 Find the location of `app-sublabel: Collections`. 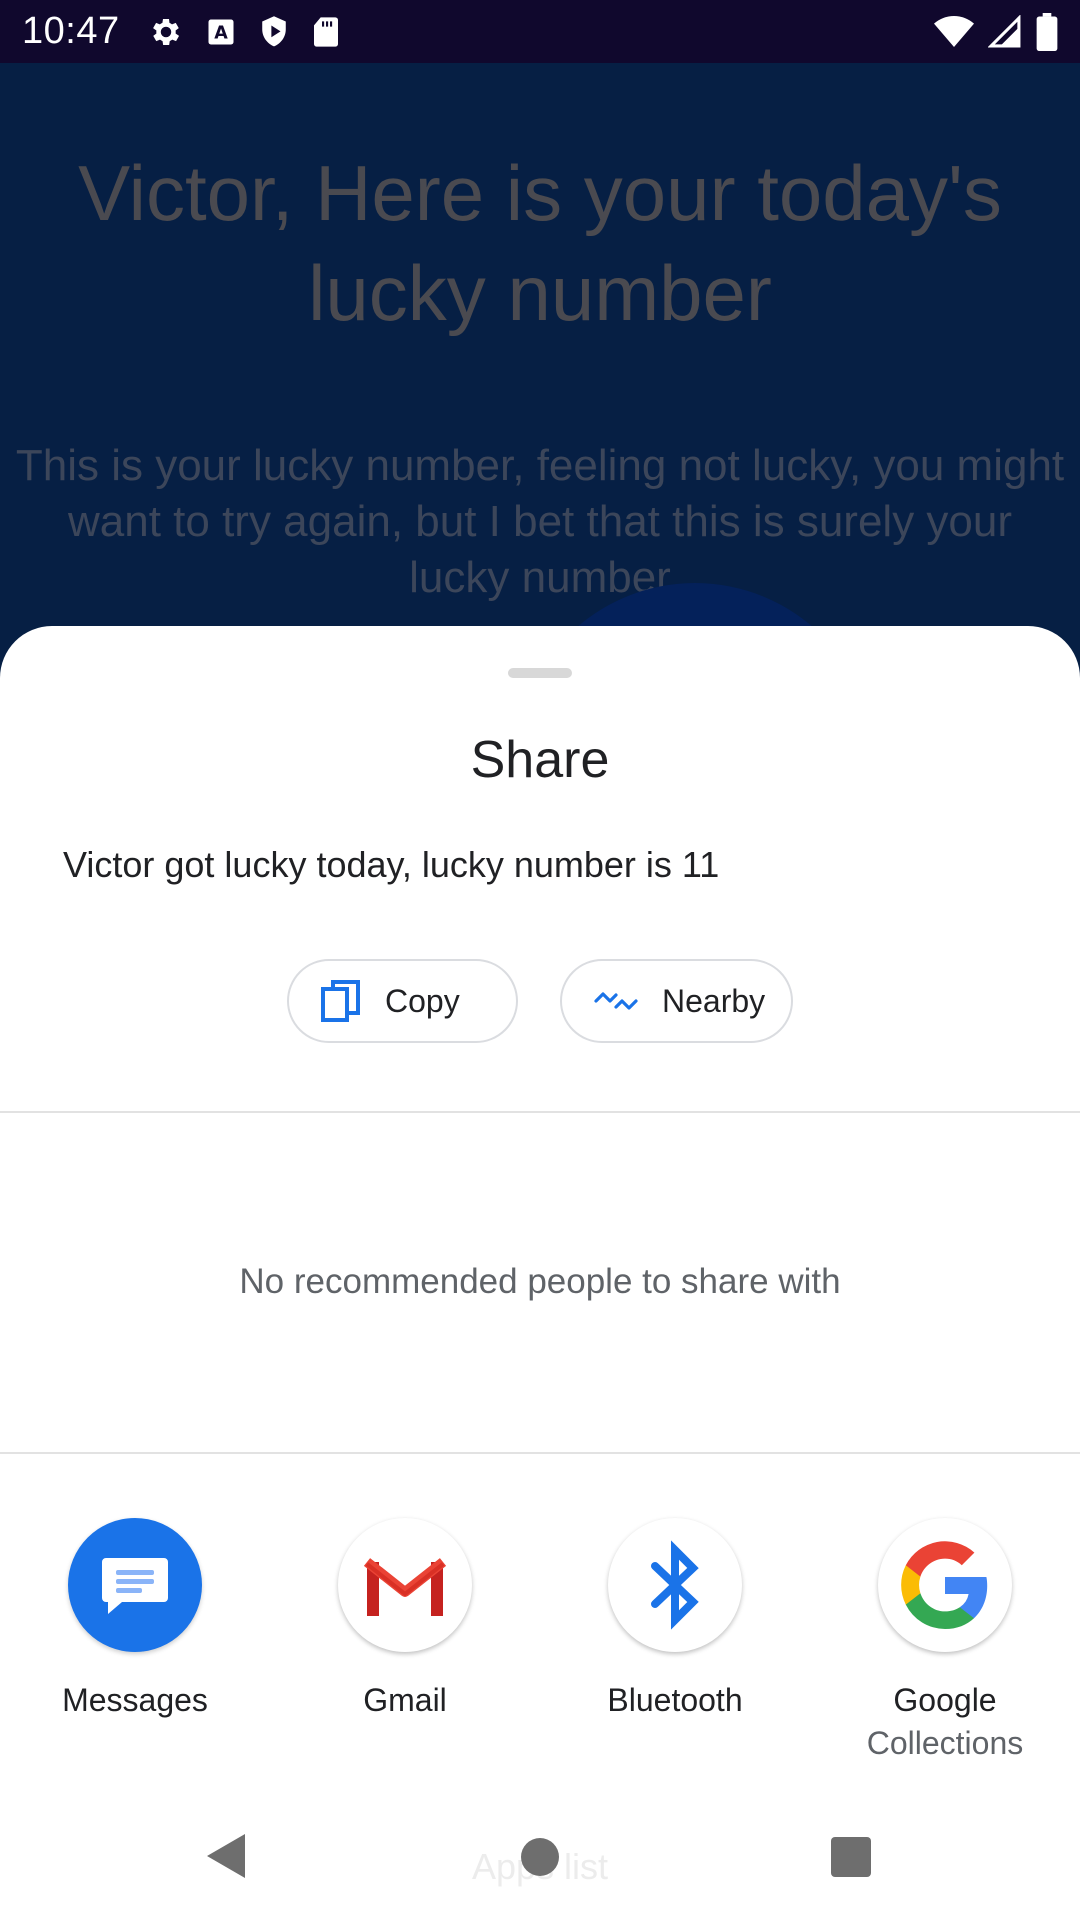

app-sublabel: Collections is located at coordinates (945, 1743).